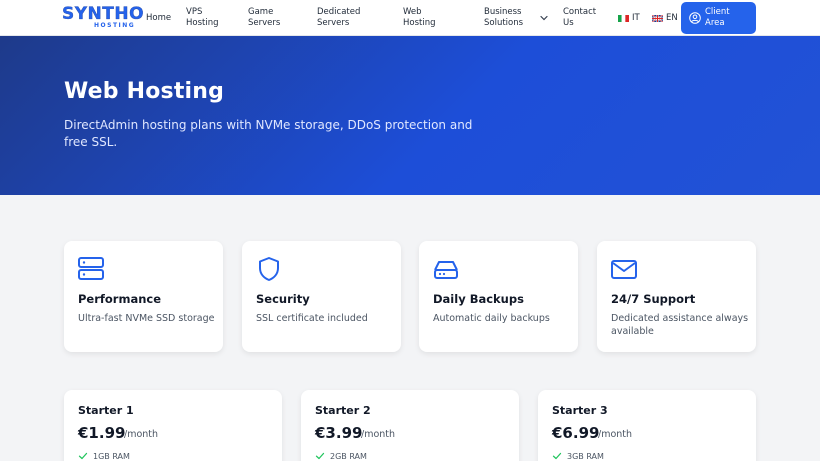 This screenshot has width=820, height=461. I want to click on plan-feature: 3GB RAM, so click(578, 456).